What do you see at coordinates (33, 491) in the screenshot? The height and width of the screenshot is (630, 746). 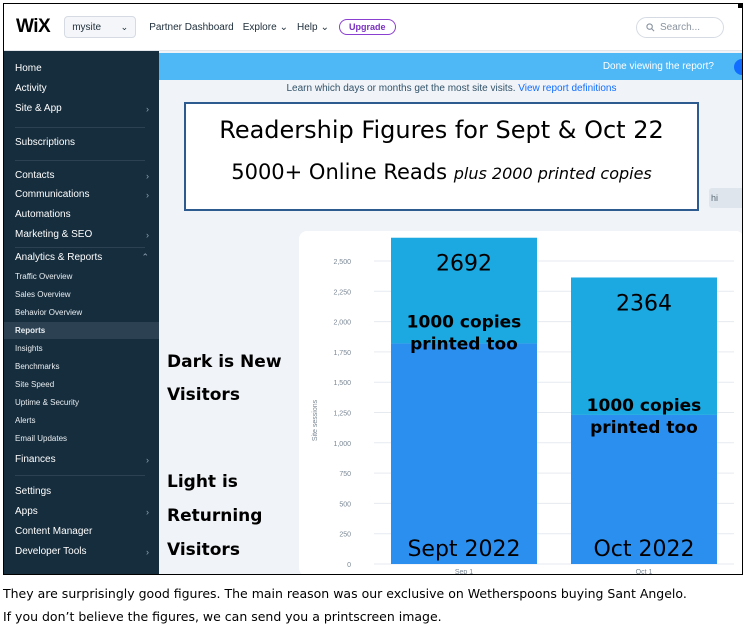 I see `sidebar-item-label: Settings` at bounding box center [33, 491].